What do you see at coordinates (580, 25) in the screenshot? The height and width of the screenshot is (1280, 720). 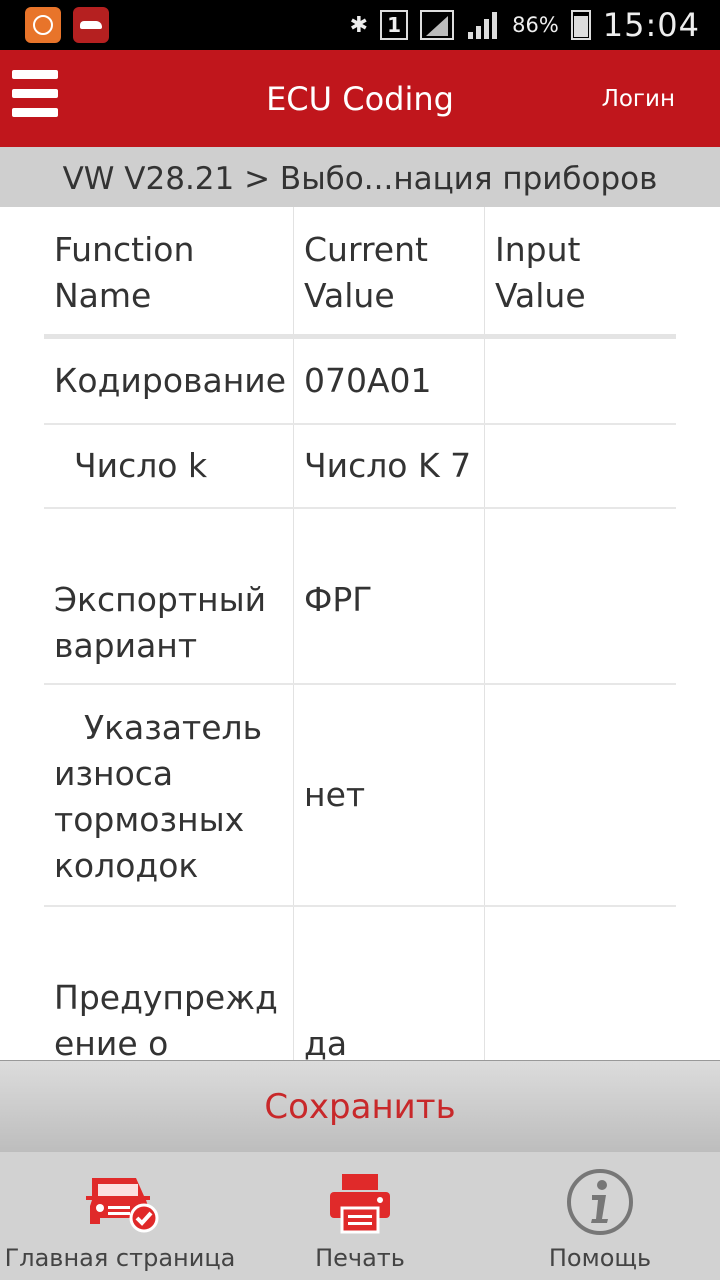 I see `battery-icon` at bounding box center [580, 25].